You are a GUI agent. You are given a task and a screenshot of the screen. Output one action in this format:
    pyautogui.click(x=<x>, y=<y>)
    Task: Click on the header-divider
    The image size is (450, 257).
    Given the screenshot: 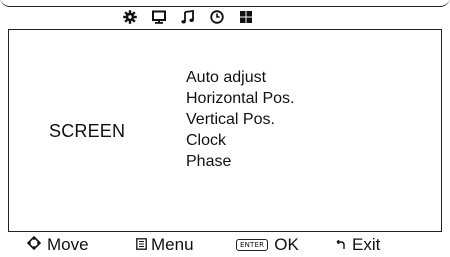 What is the action you would take?
    pyautogui.click(x=225, y=29)
    